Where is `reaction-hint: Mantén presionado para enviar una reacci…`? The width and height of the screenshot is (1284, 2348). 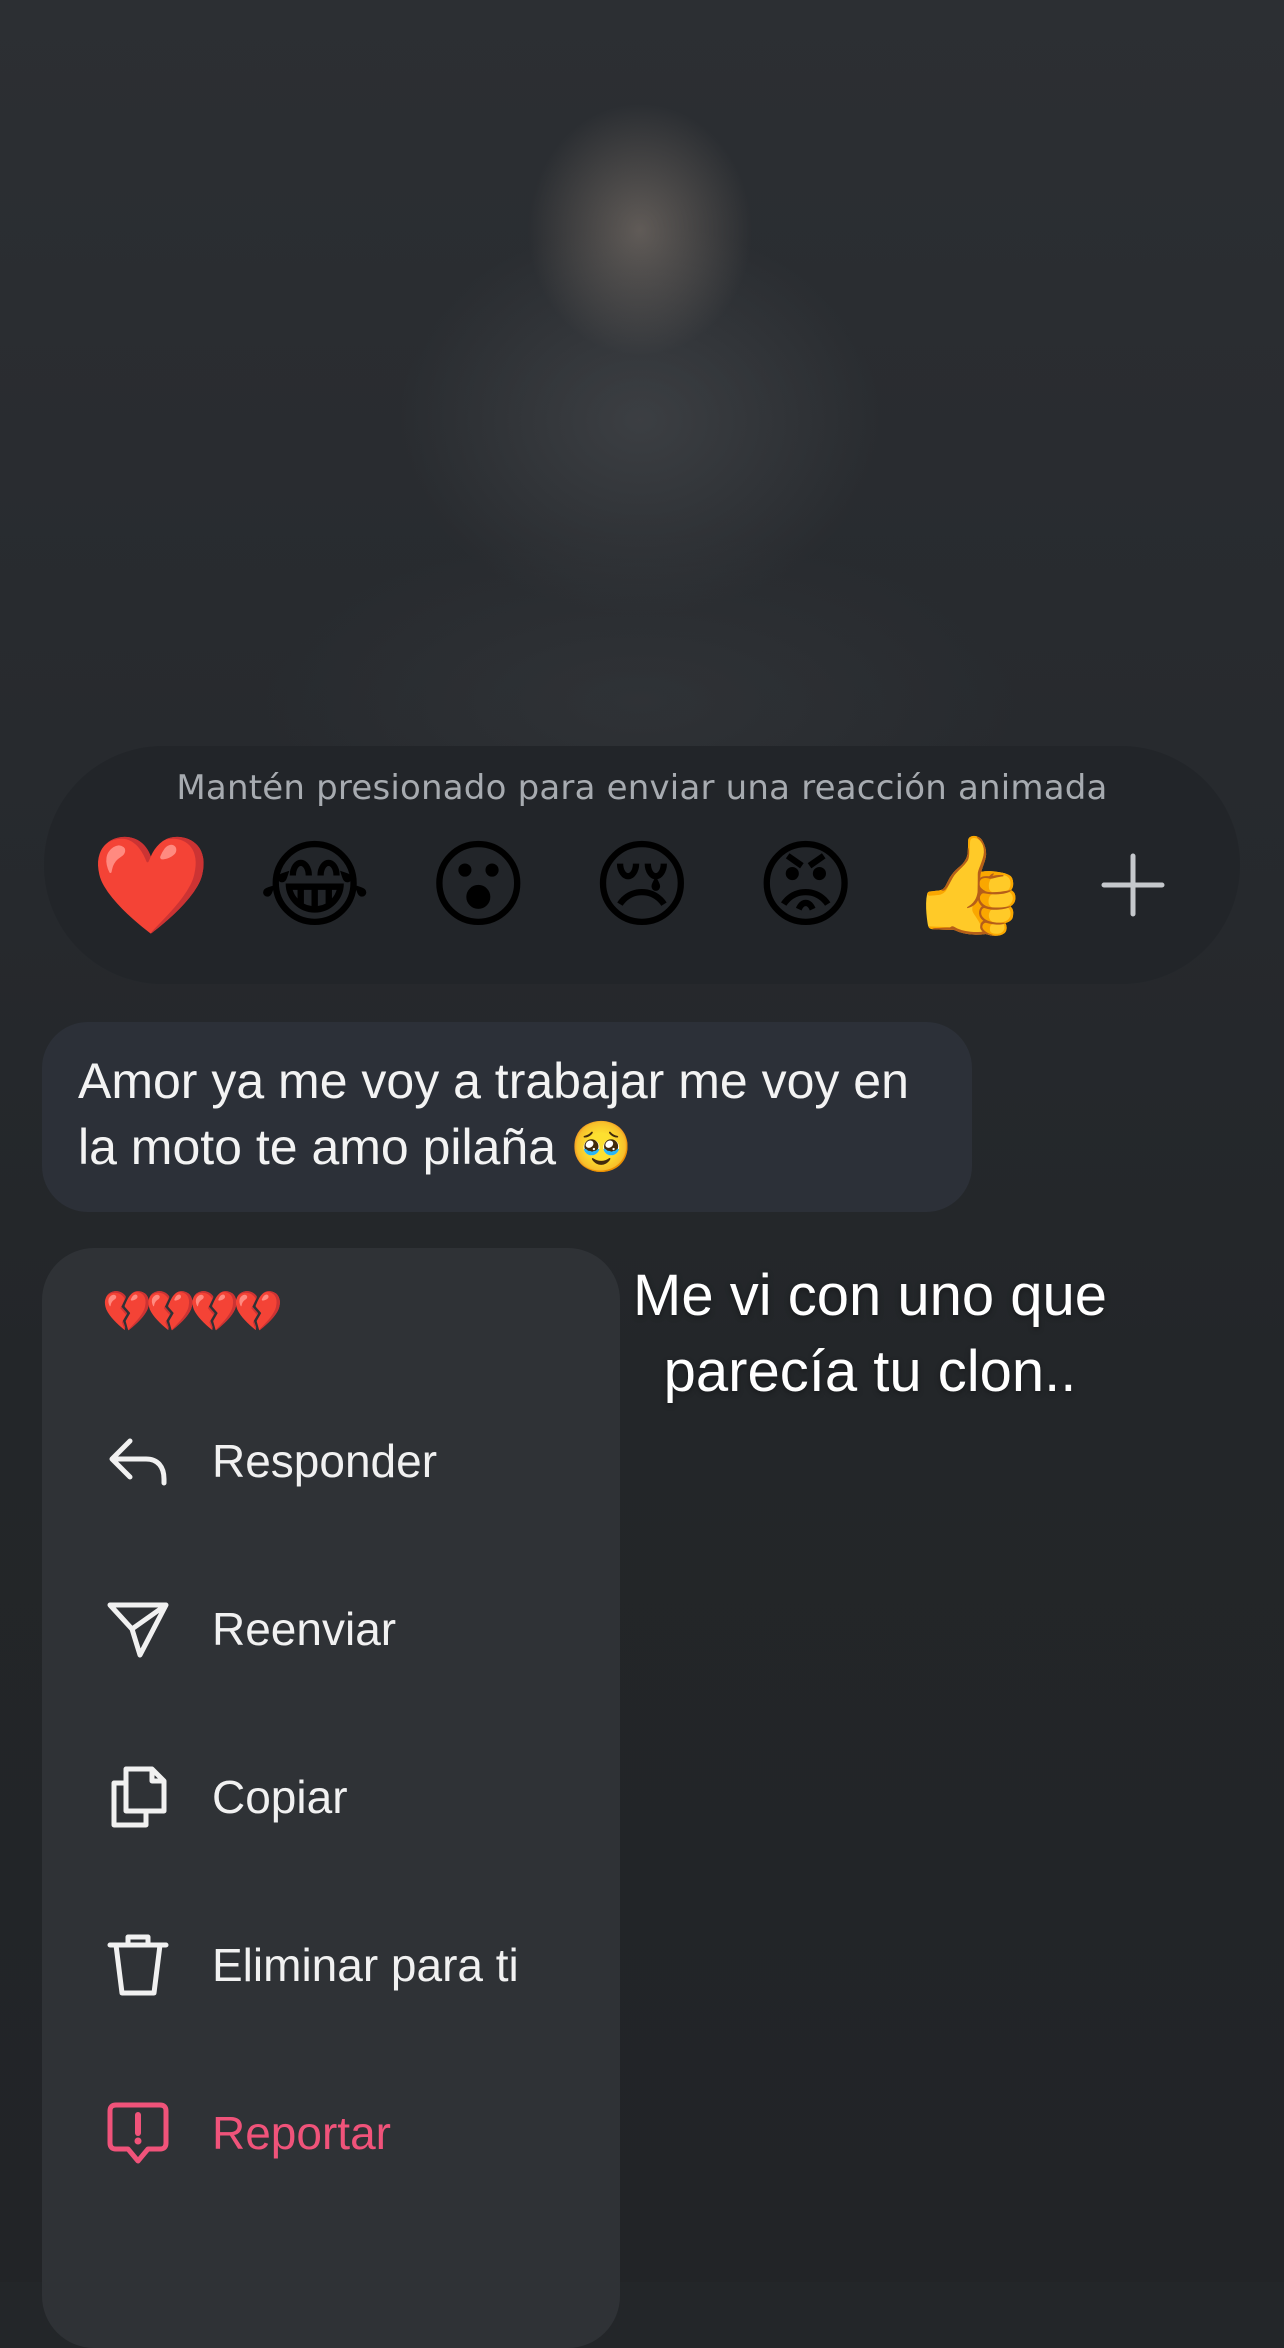 reaction-hint: Mantén presionado para enviar una reacci… is located at coordinates (642, 788).